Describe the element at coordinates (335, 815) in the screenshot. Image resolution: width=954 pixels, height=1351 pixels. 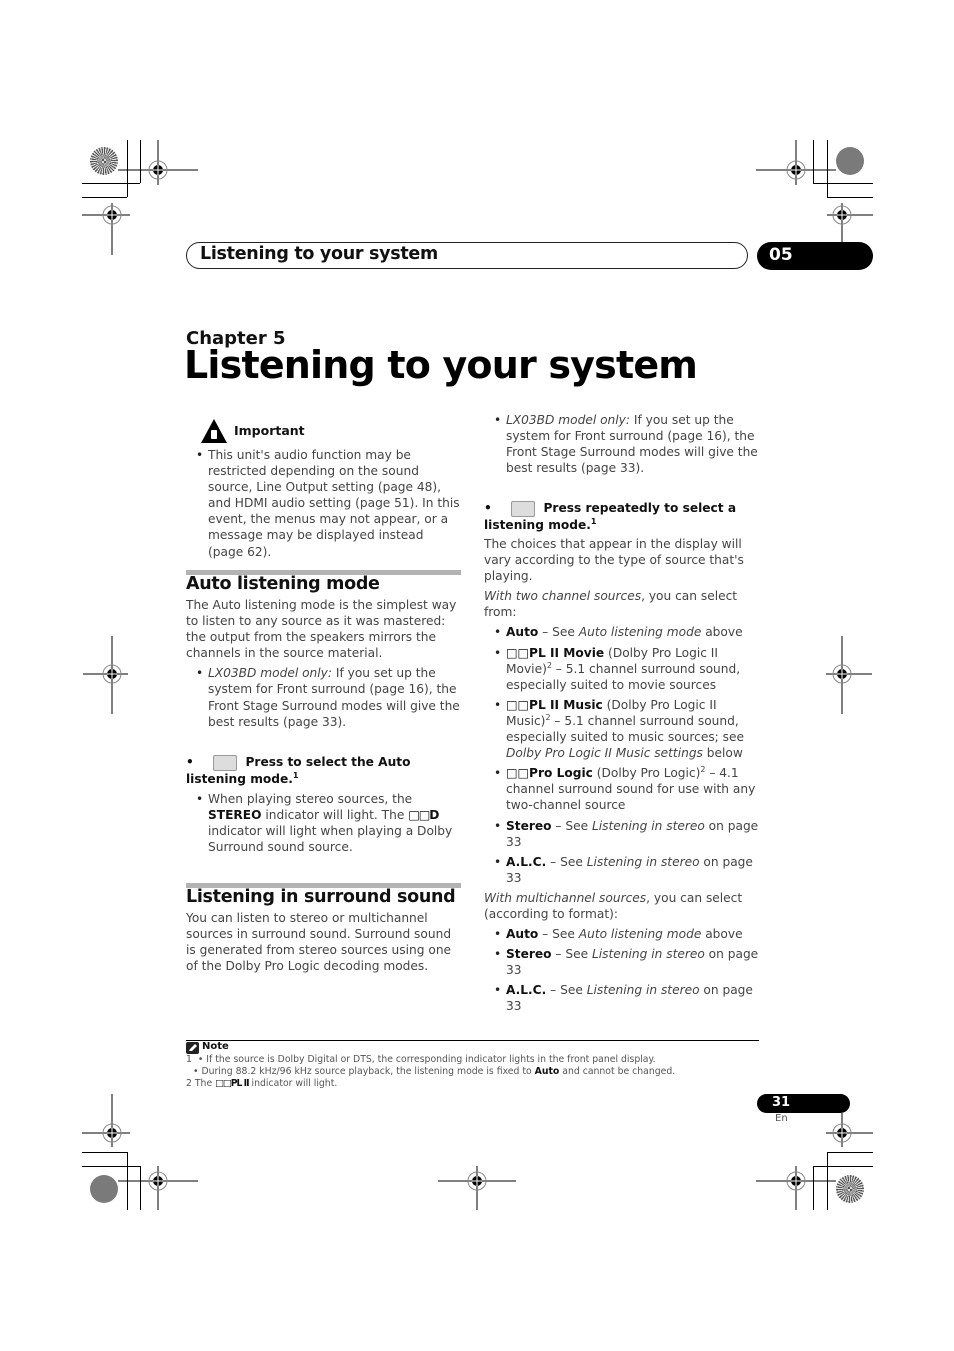
I see `text: indicator will light. The` at that location.